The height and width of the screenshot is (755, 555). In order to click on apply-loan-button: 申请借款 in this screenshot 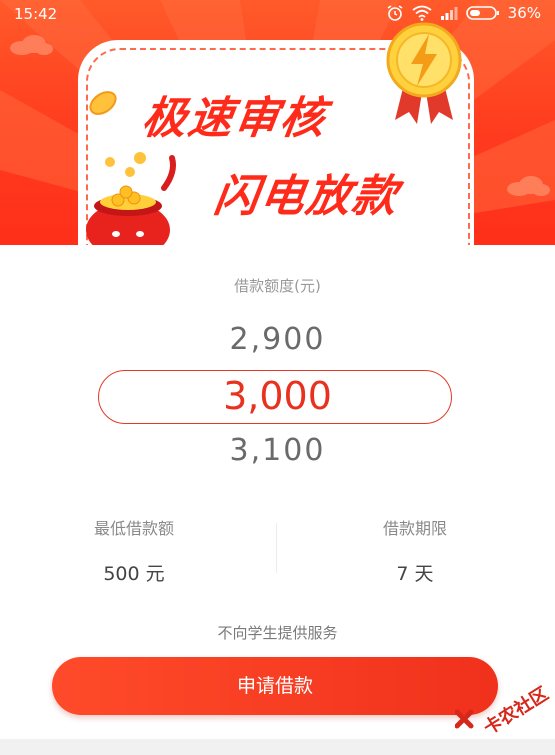, I will do `click(275, 686)`.